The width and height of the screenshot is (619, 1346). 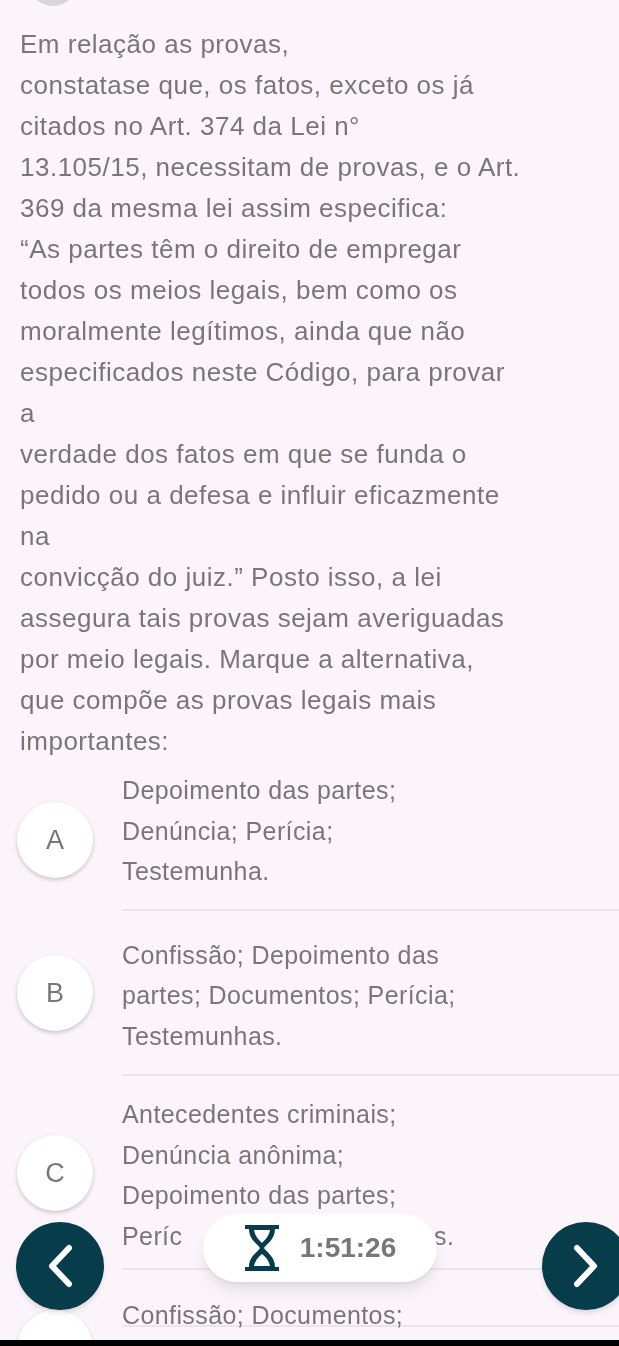 I want to click on option-text: Antecedentes criminais;, so click(x=370, y=1114).